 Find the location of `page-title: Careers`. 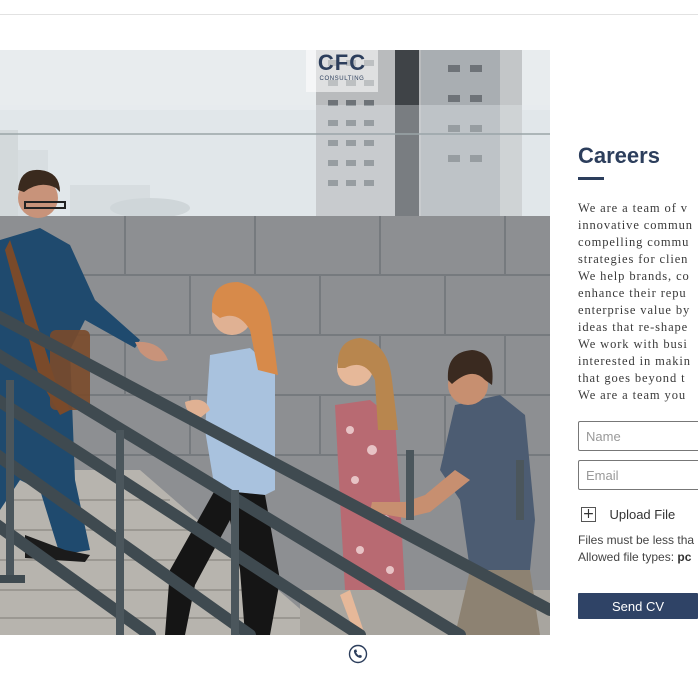

page-title: Careers is located at coordinates (619, 155).